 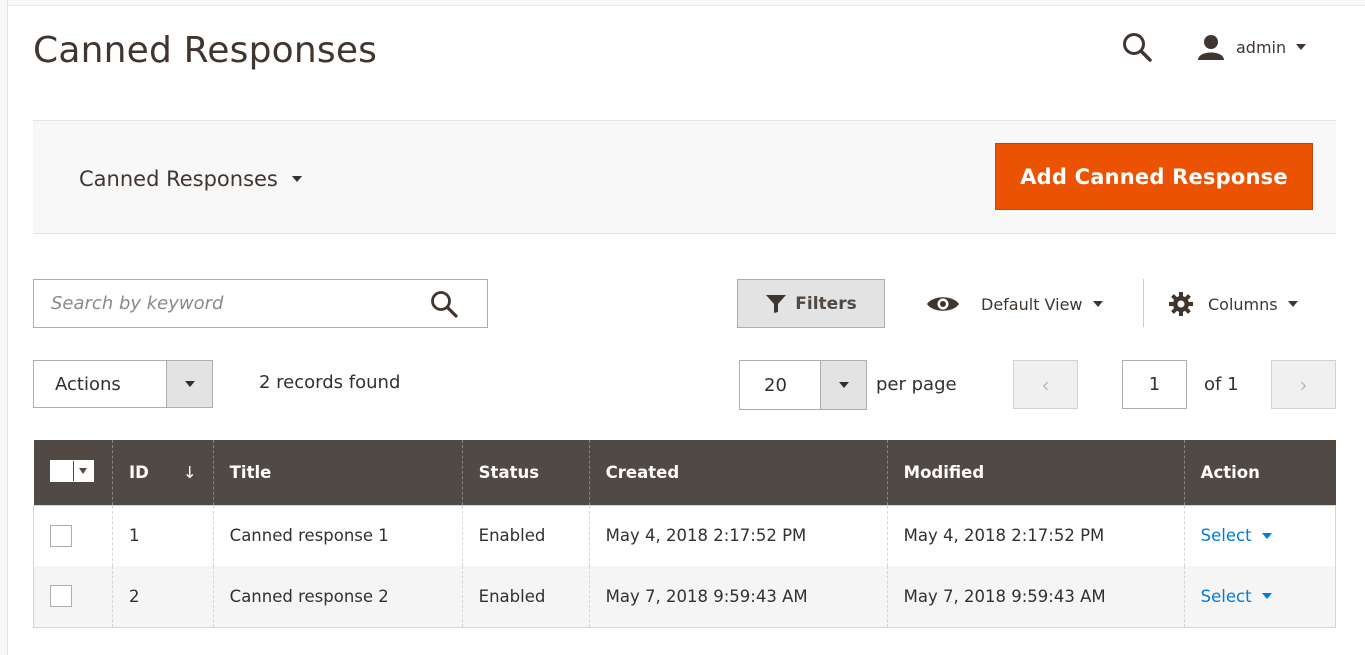 What do you see at coordinates (1221, 384) in the screenshot?
I see `total-pages: of 1` at bounding box center [1221, 384].